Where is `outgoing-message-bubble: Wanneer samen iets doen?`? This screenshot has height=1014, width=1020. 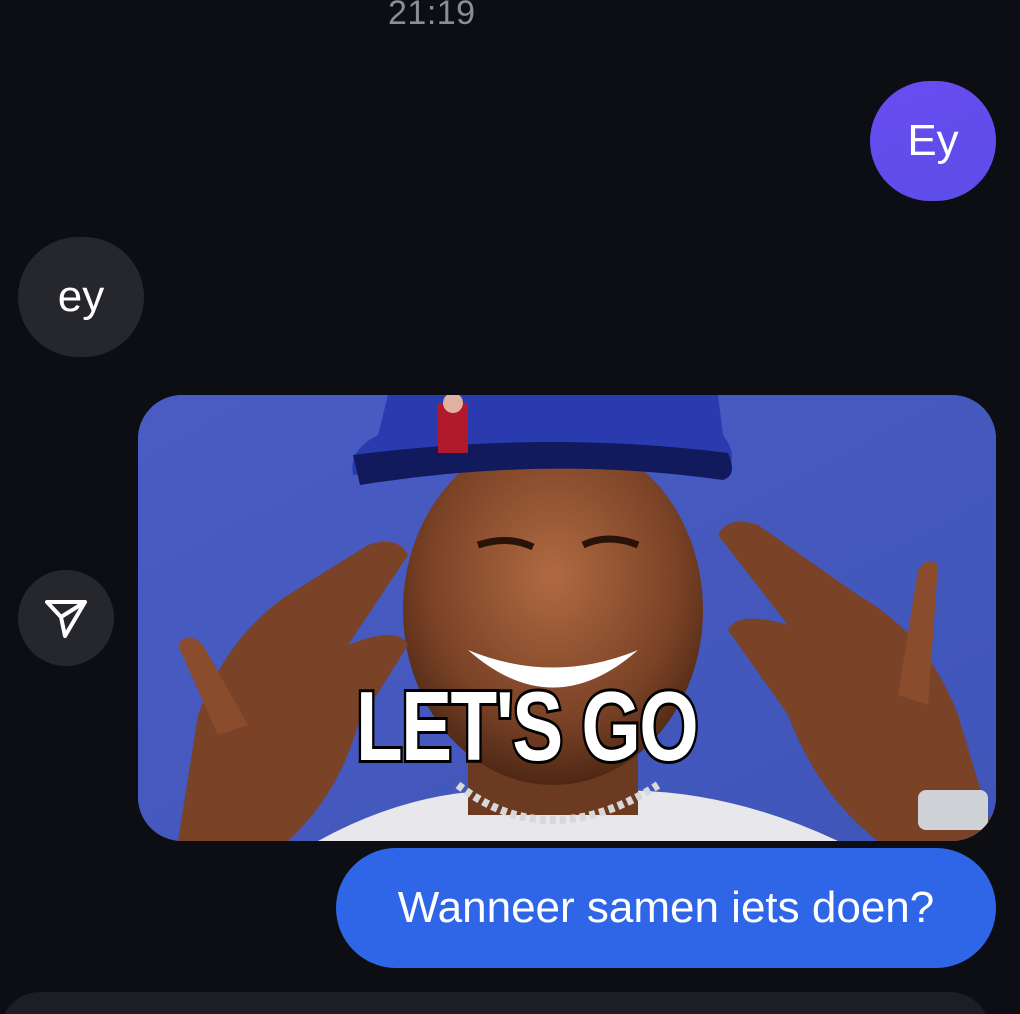
outgoing-message-bubble: Wanneer samen iets doen? is located at coordinates (666, 908).